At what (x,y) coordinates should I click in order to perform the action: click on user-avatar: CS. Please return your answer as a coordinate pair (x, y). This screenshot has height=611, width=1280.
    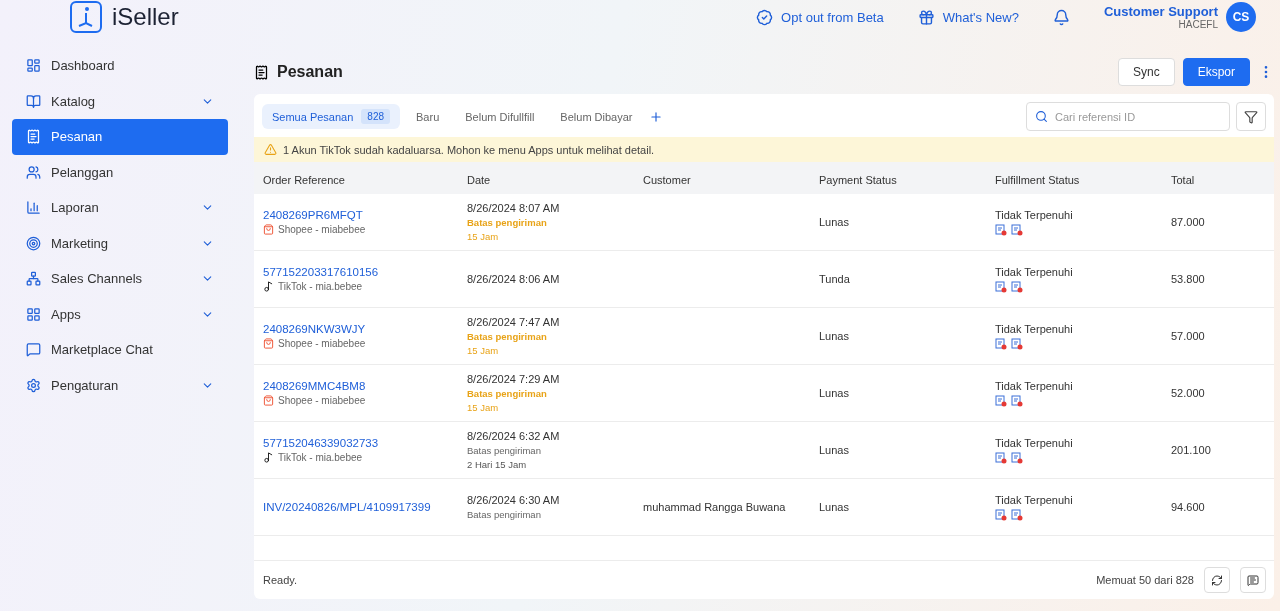
    Looking at the image, I should click on (1241, 17).